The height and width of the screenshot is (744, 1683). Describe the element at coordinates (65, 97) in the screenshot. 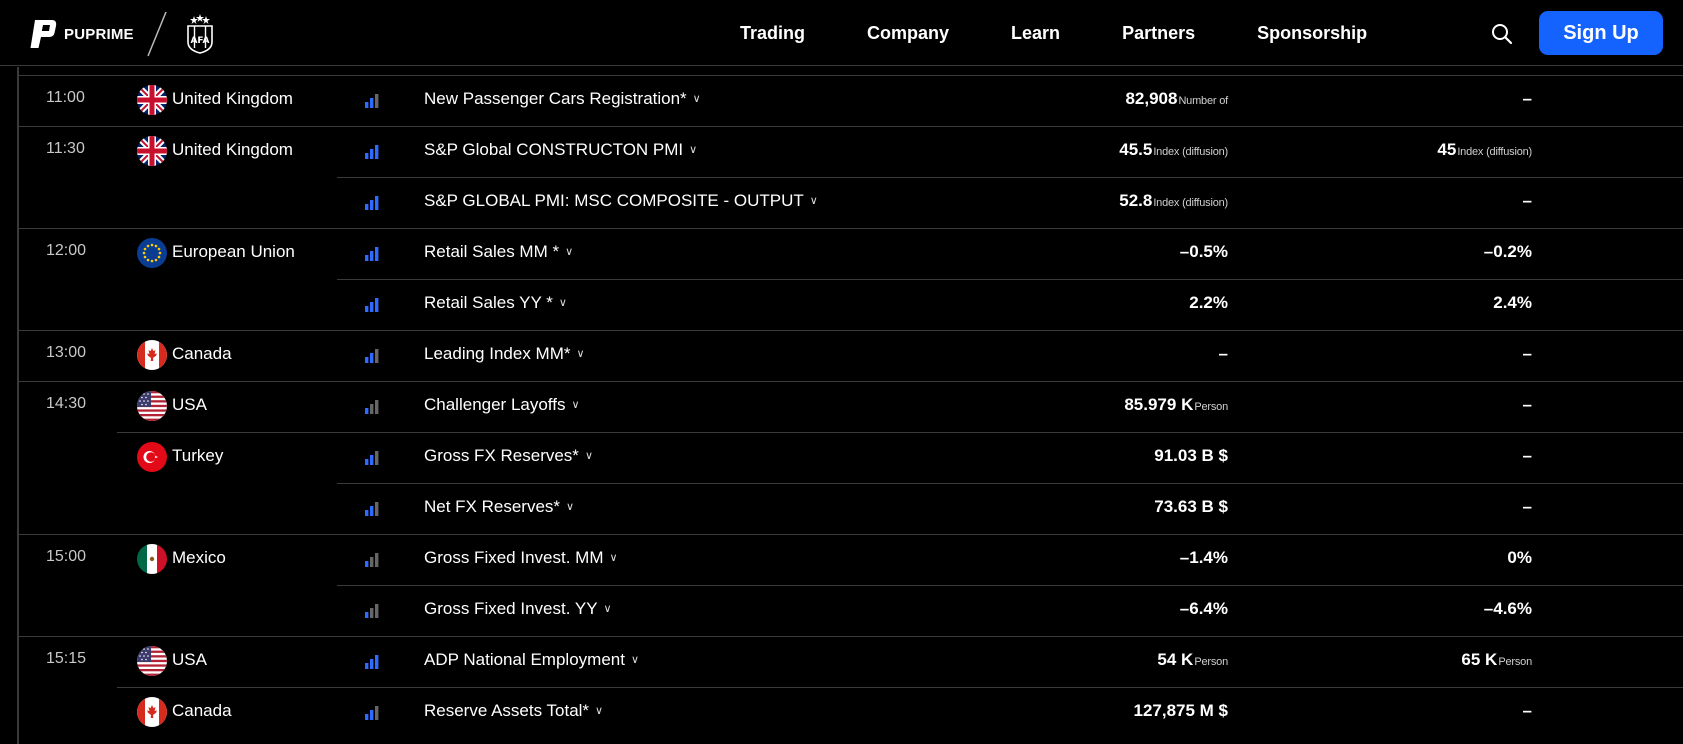

I see `event-time: 11:00` at that location.